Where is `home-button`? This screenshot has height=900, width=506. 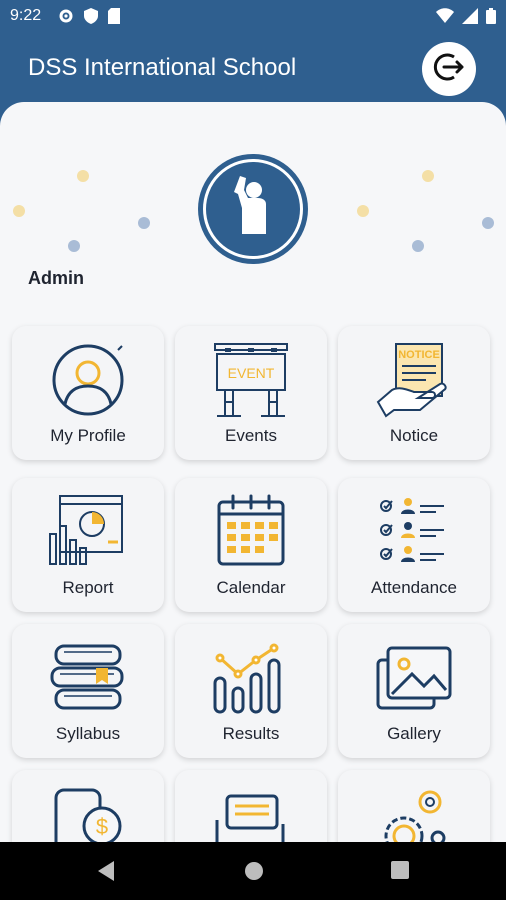
home-button is located at coordinates (254, 873).